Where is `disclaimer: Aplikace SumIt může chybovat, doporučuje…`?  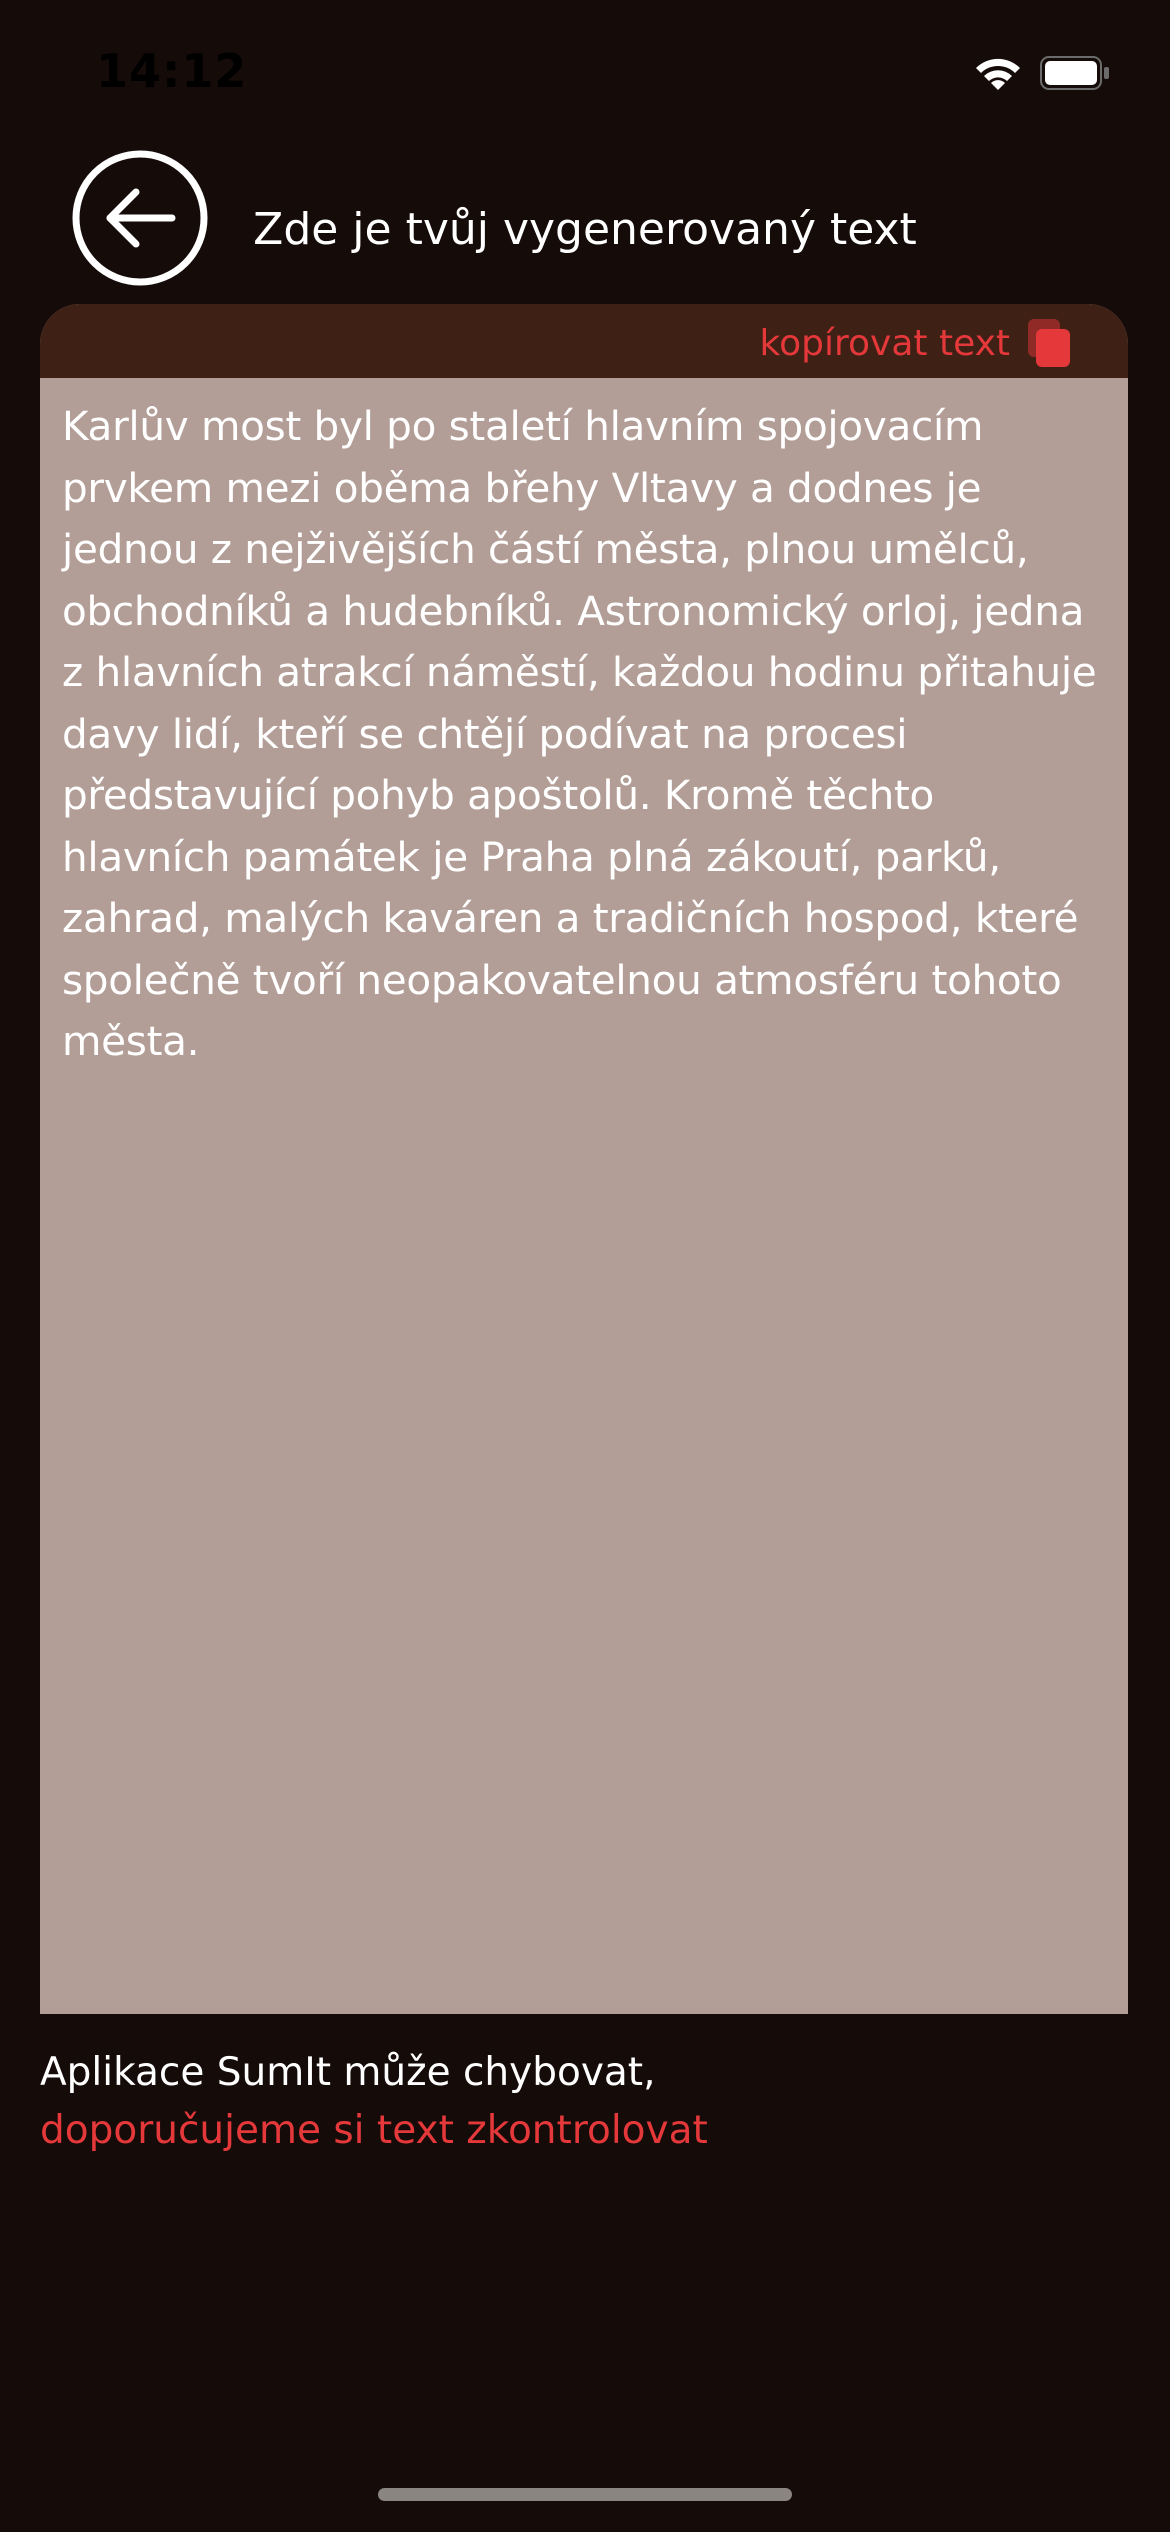
disclaimer: Aplikace SumIt může chybovat, doporučuje… is located at coordinates (540, 2102).